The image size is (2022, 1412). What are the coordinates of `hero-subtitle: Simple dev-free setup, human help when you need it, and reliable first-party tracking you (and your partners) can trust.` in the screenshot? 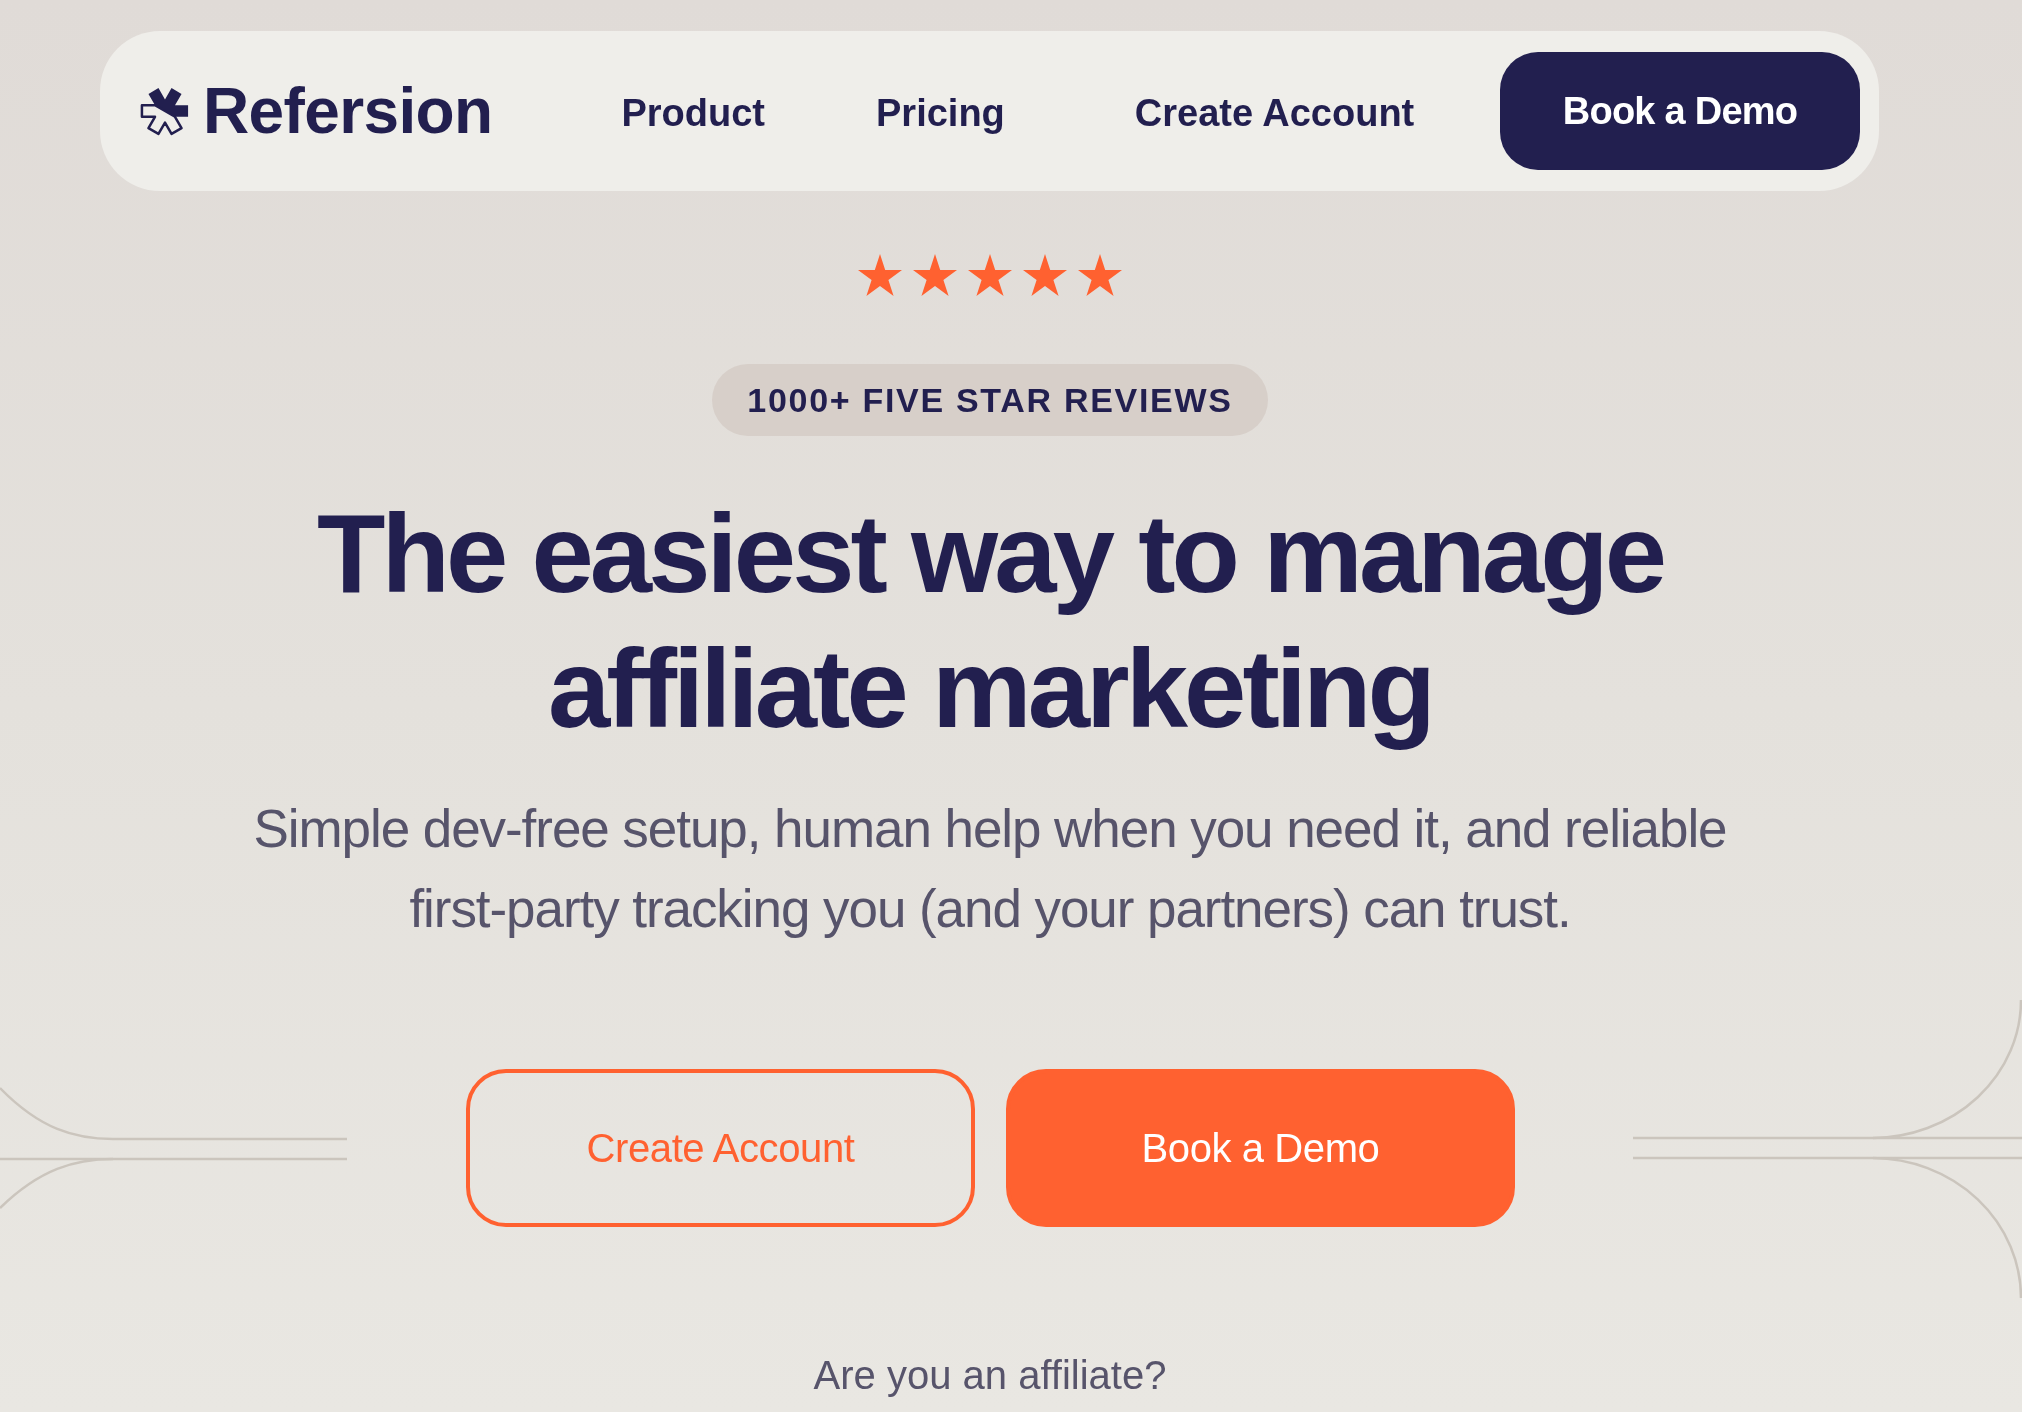 It's located at (990, 869).